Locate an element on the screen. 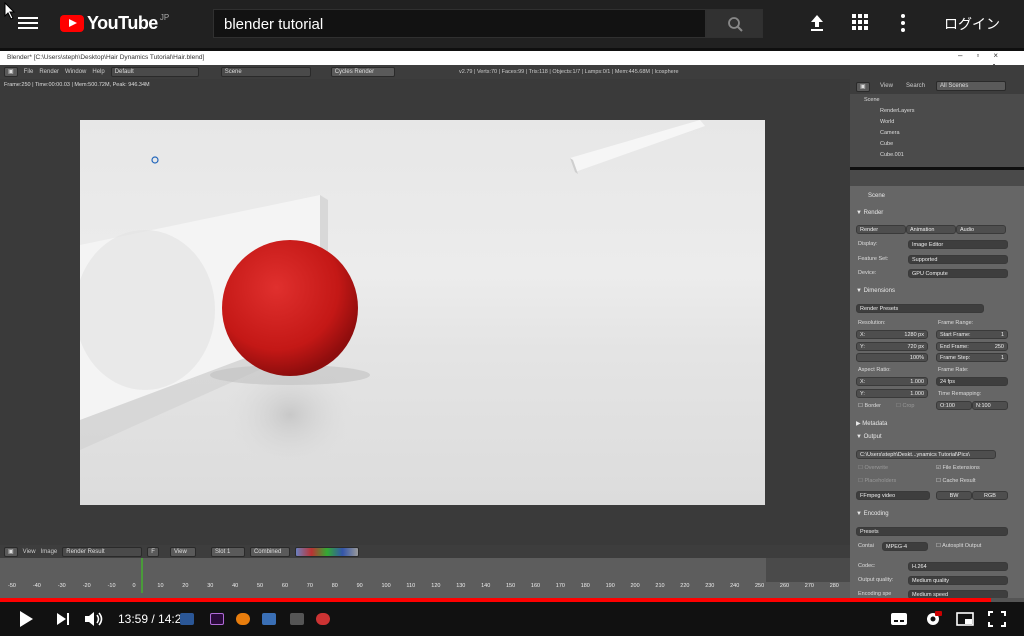 The image size is (1024, 636). view-select: View is located at coordinates (182, 551).